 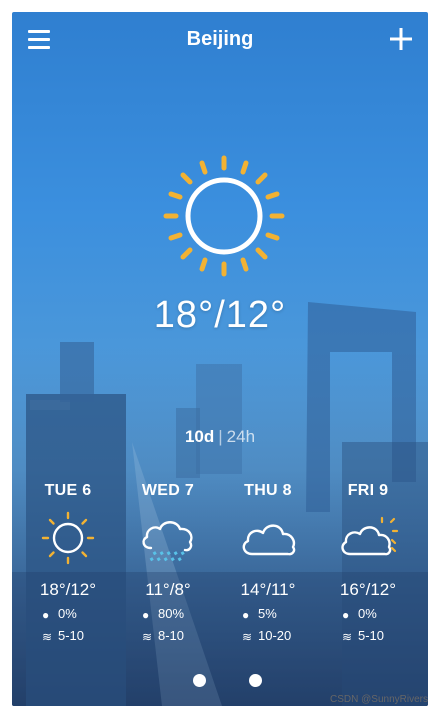 What do you see at coordinates (168, 573) in the screenshot?
I see `forecast-day: WED 7 11°/8° ● 80% ≋ 8-10` at bounding box center [168, 573].